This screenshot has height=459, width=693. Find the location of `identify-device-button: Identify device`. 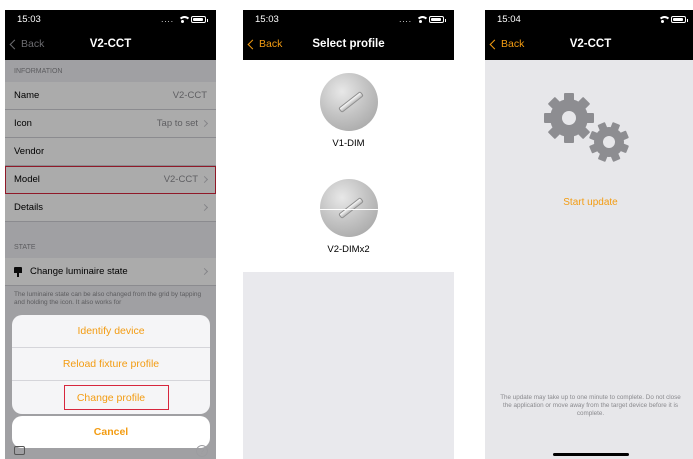

identify-device-button: Identify device is located at coordinates (111, 331).